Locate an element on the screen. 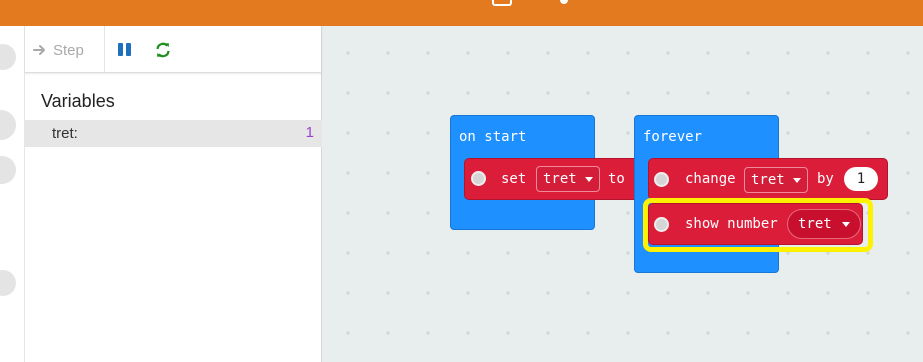  debugger-toolbar: Step is located at coordinates (173, 49).